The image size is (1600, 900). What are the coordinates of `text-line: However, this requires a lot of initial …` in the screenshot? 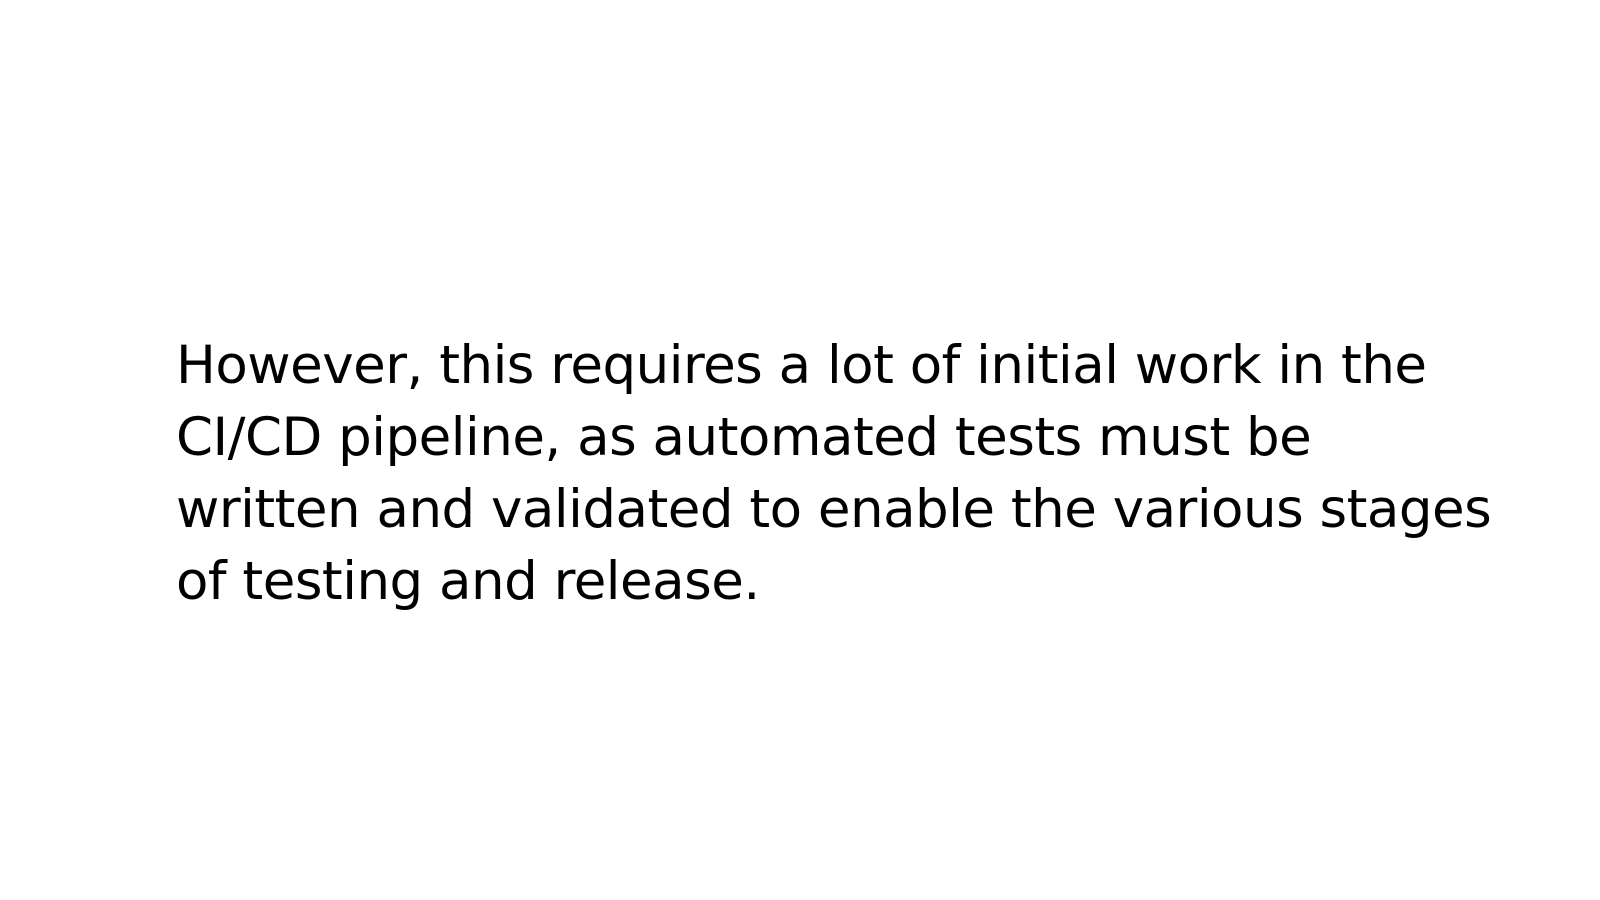 It's located at (801, 365).